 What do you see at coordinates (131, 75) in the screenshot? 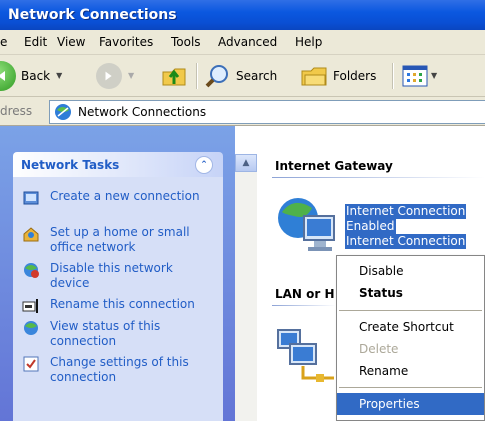
I see `forward-dropdown-icon: ▼` at bounding box center [131, 75].